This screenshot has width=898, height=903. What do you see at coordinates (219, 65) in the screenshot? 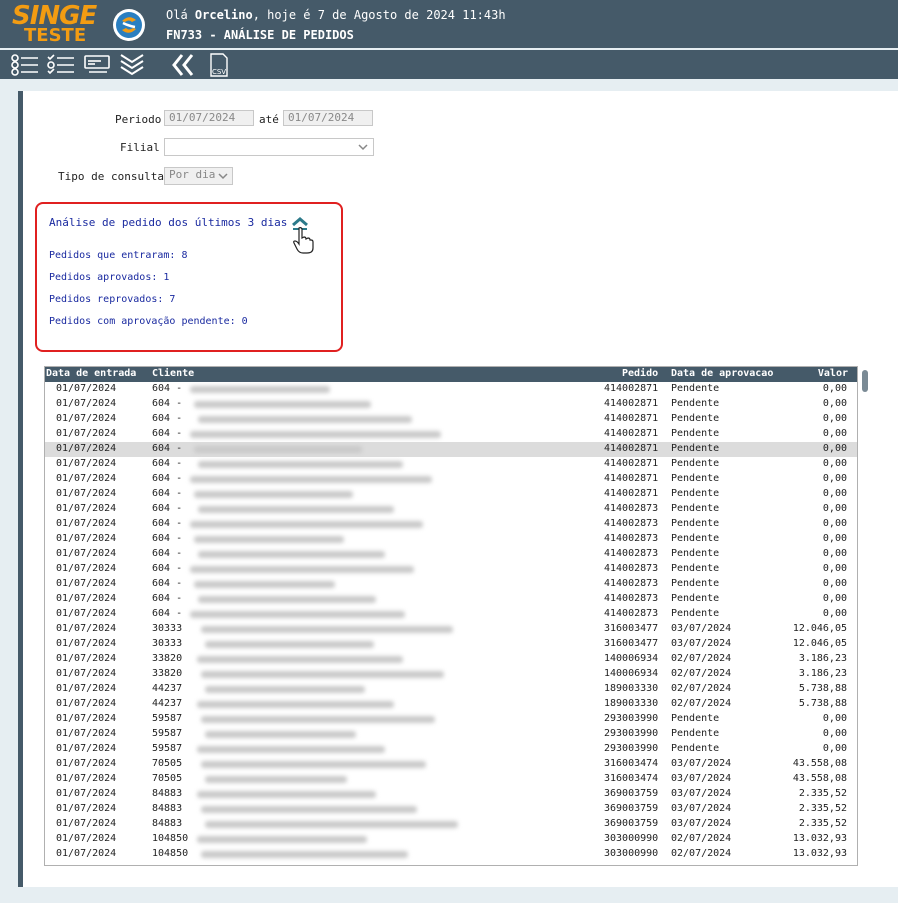
I see `csv-export-icon: CSV` at bounding box center [219, 65].